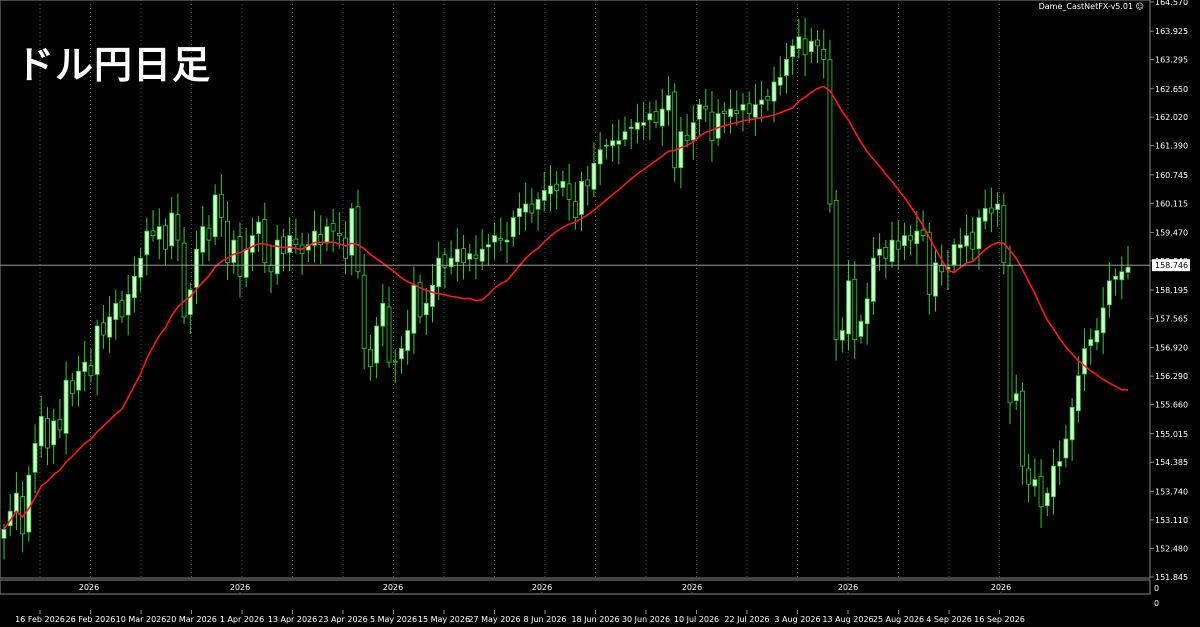 The height and width of the screenshot is (627, 1200). What do you see at coordinates (240, 587) in the screenshot?
I see `subwindow-year-label: 2026` at bounding box center [240, 587].